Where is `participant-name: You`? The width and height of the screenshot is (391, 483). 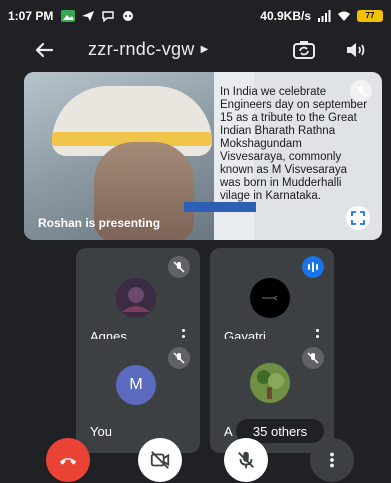
participant-name: You is located at coordinates (101, 431).